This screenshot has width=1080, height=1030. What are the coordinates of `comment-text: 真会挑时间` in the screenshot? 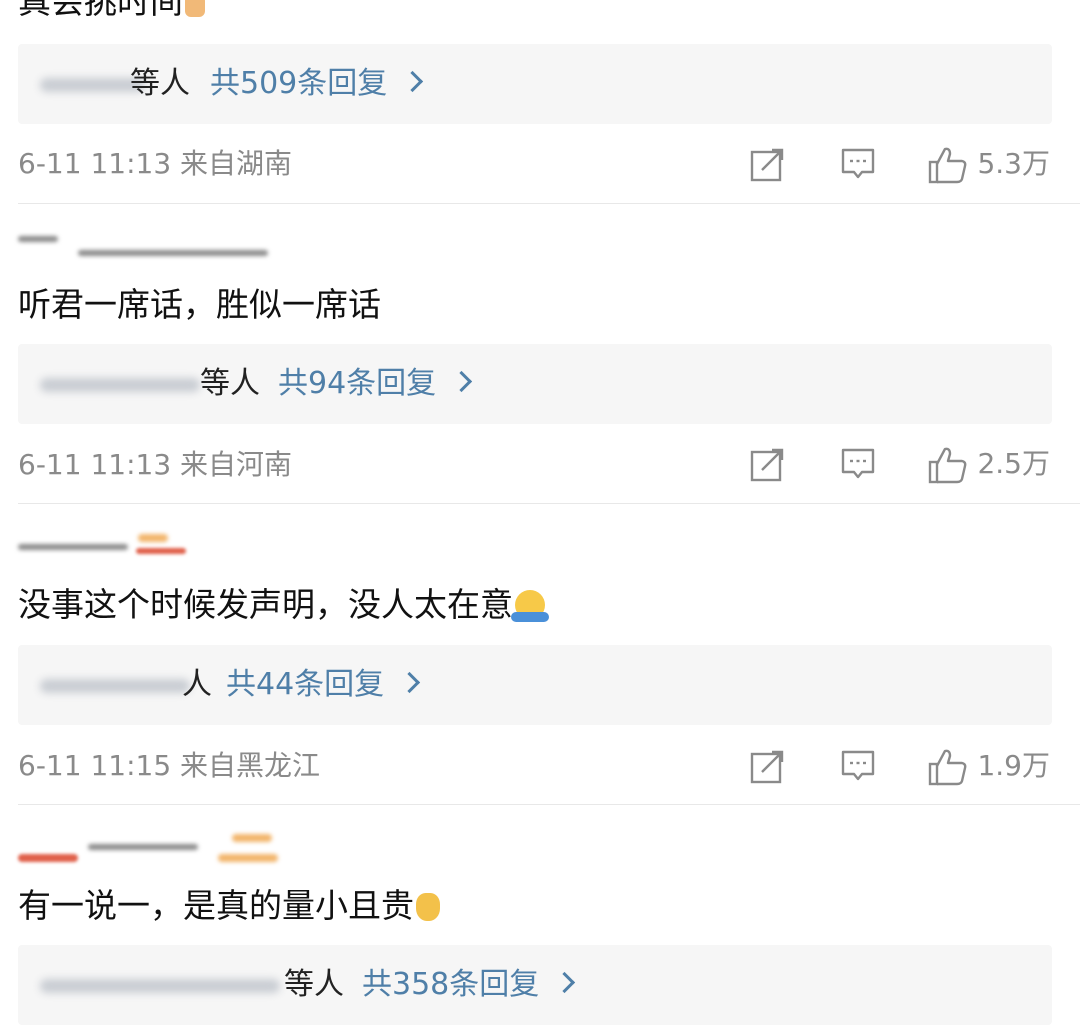 It's located at (111, 11).